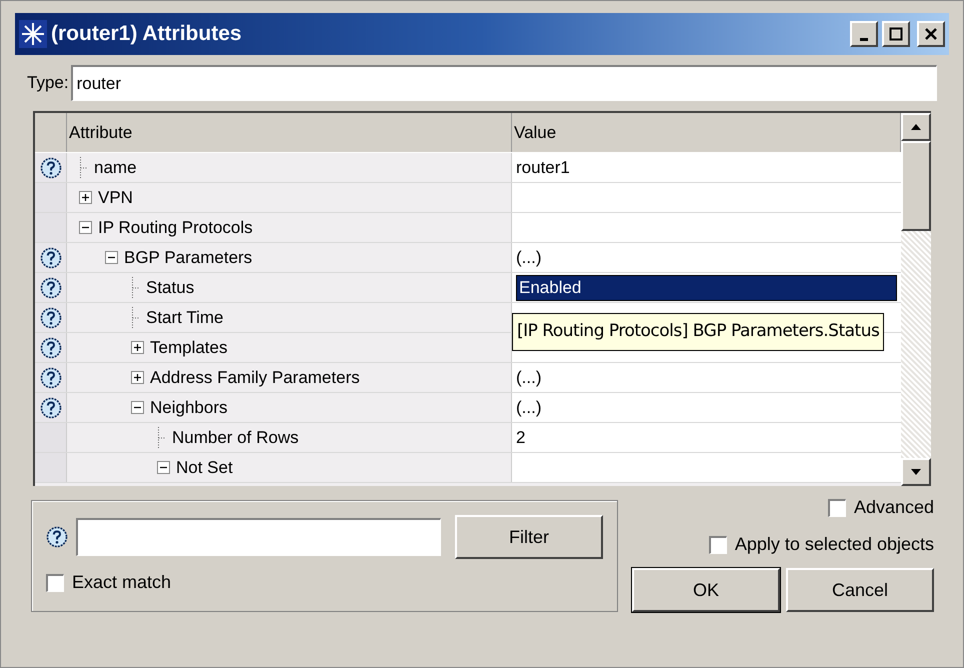  I want to click on type-field: router, so click(503, 83).